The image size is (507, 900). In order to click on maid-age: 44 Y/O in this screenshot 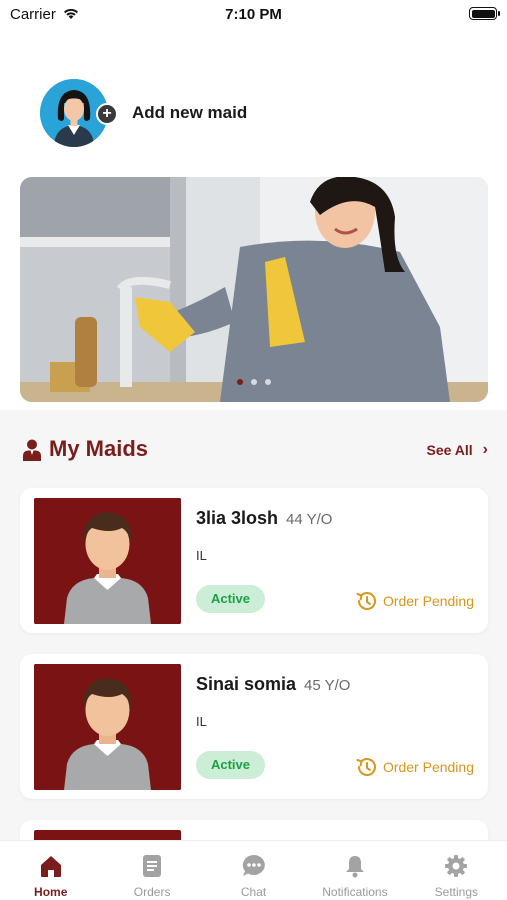, I will do `click(309, 519)`.